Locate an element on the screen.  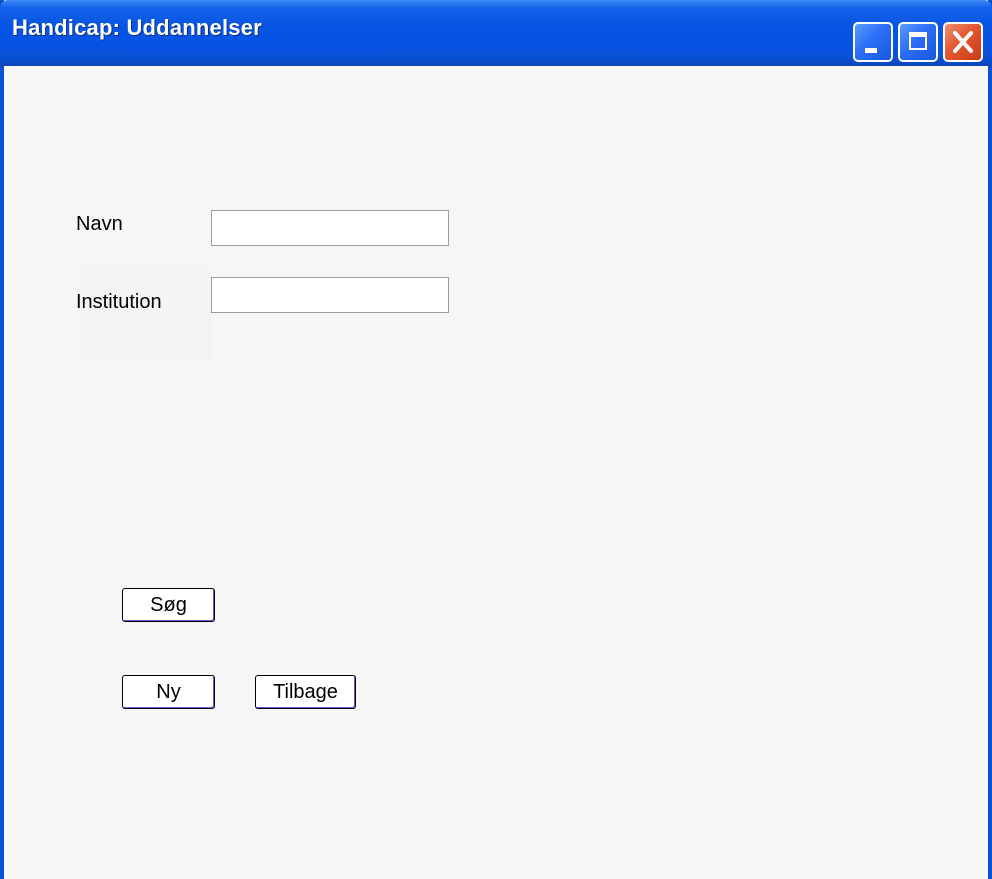
title-bar: Handicap: Uddannelser is located at coordinates (496, 33).